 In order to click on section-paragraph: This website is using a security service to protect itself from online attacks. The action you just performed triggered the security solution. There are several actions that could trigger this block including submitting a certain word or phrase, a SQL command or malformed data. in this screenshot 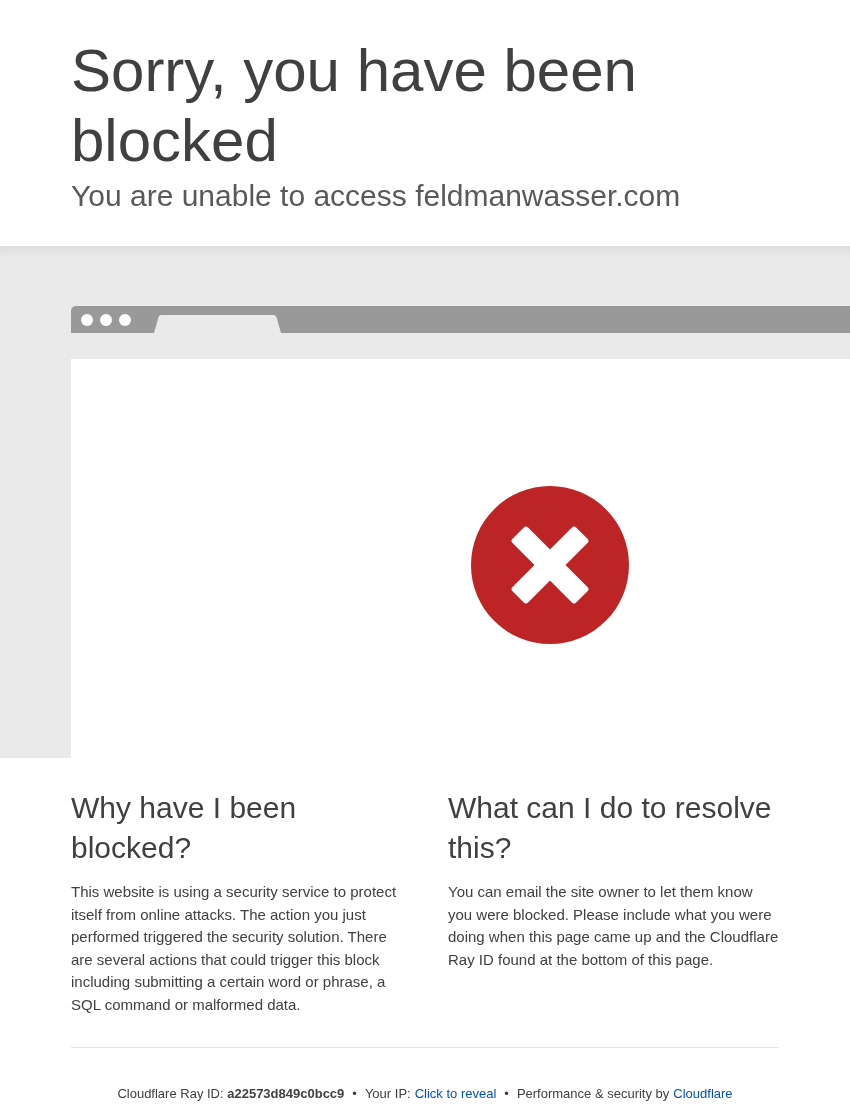, I will do `click(234, 948)`.